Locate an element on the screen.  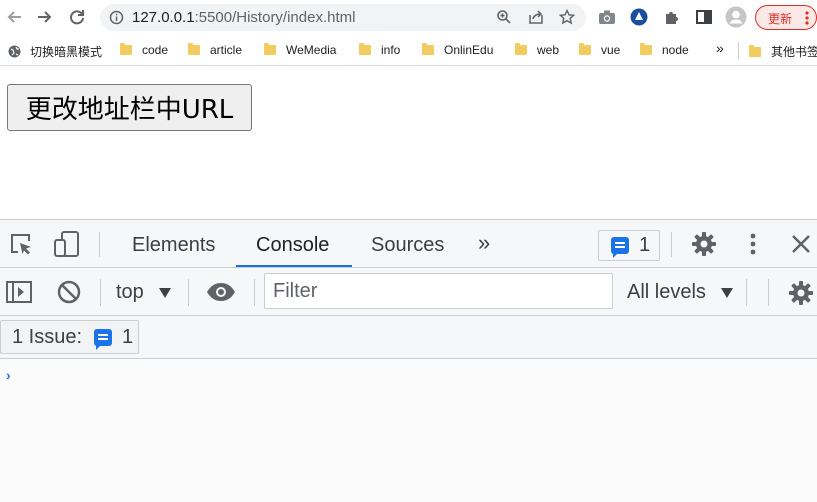
share-icon is located at coordinates (536, 17).